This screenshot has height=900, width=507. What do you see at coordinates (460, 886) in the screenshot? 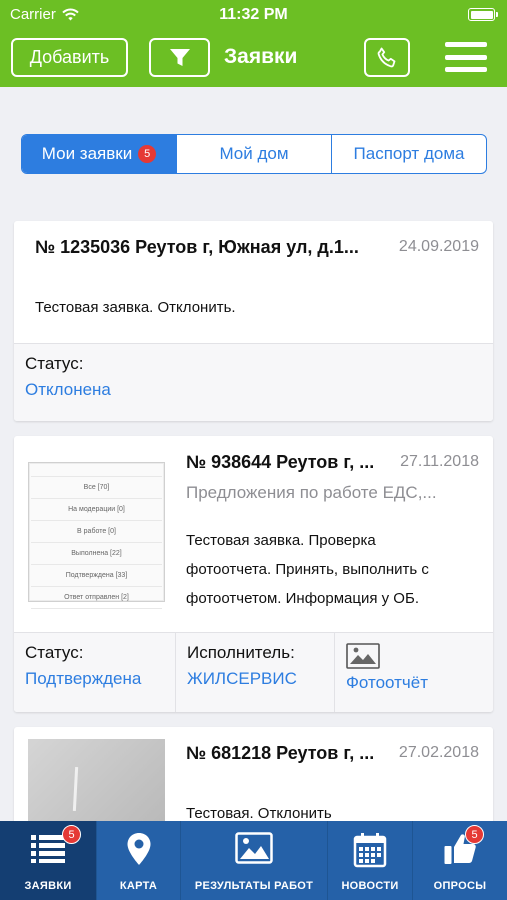
I see `tab-label: ОПРОСЫ` at bounding box center [460, 886].